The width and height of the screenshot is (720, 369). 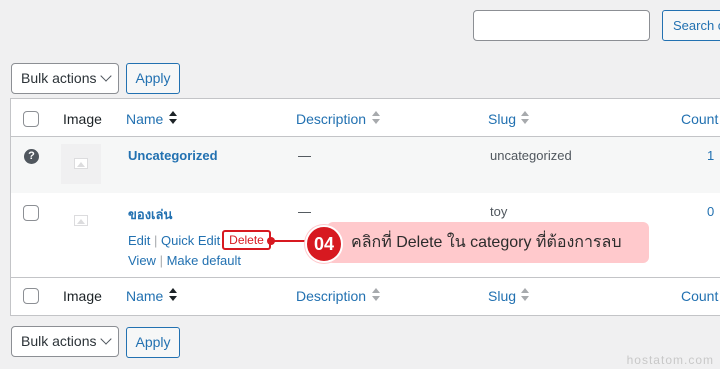 I want to click on callout-step-number: 04, so click(x=324, y=244).